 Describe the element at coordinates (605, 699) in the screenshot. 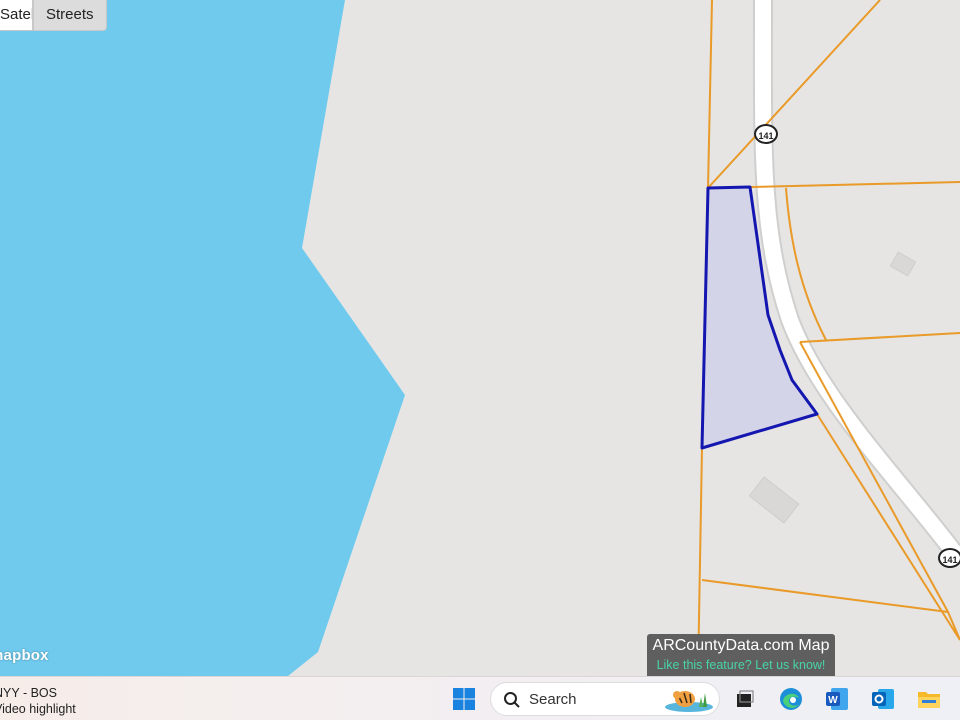

I see `taskbar-search-box: Search` at that location.